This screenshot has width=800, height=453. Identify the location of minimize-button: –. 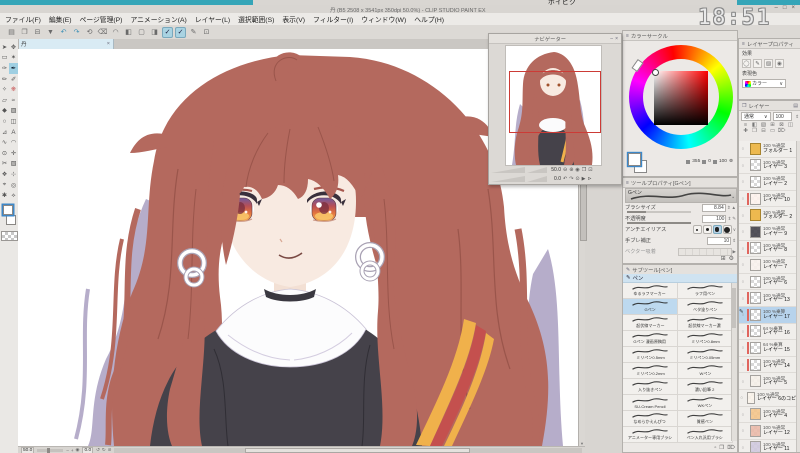
(776, 8).